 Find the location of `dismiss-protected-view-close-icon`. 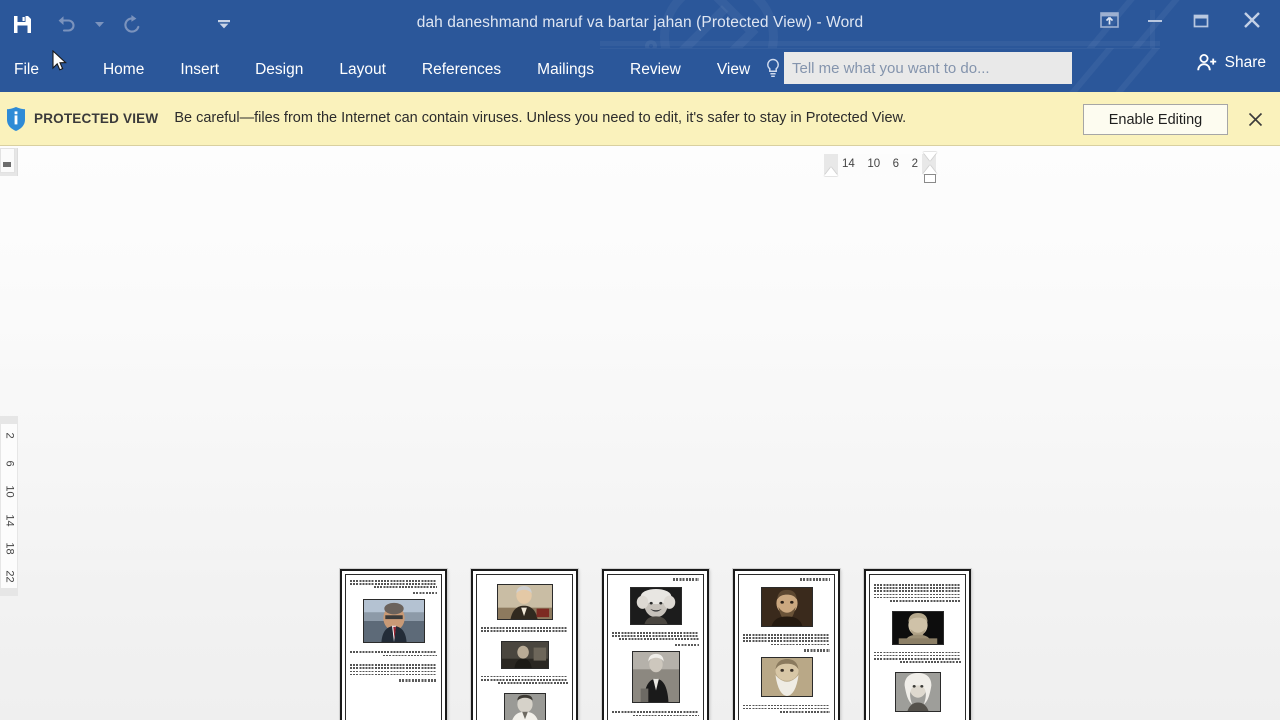

dismiss-protected-view-close-icon is located at coordinates (1255, 119).